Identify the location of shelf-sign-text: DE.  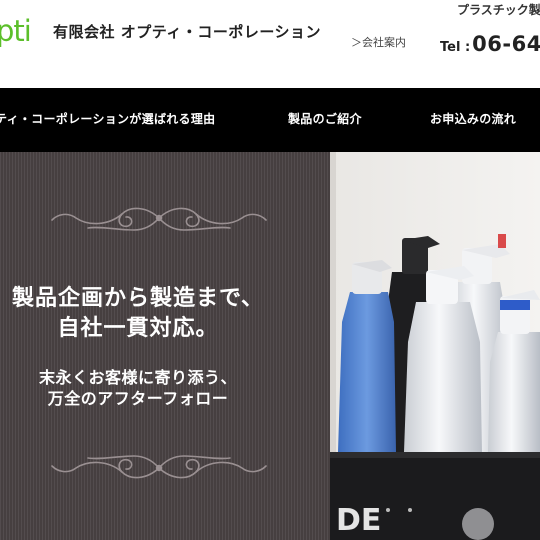
(358, 520).